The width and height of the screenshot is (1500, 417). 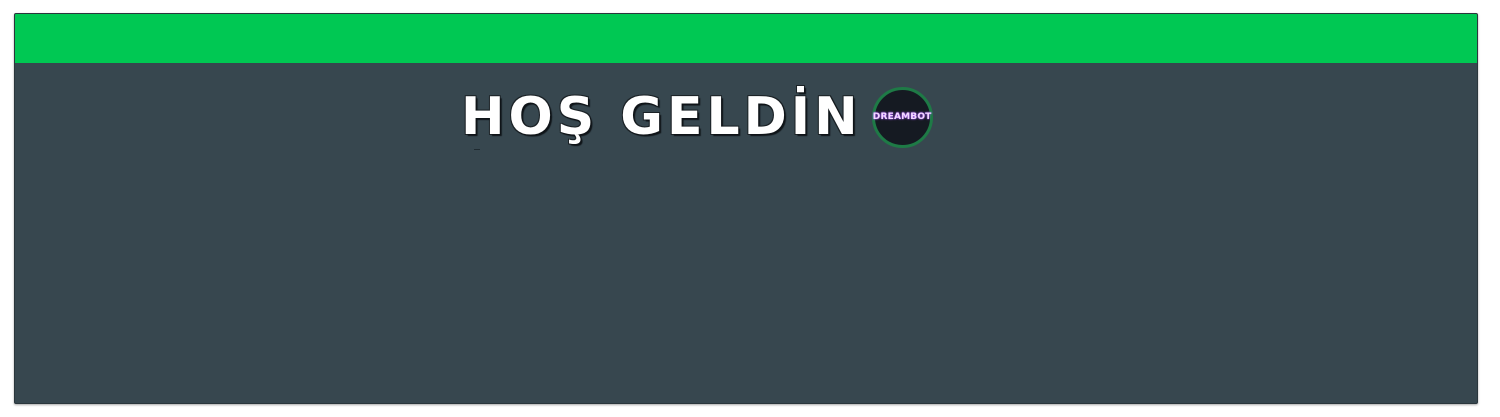 What do you see at coordinates (746, 38) in the screenshot?
I see `accent-top-bar` at bounding box center [746, 38].